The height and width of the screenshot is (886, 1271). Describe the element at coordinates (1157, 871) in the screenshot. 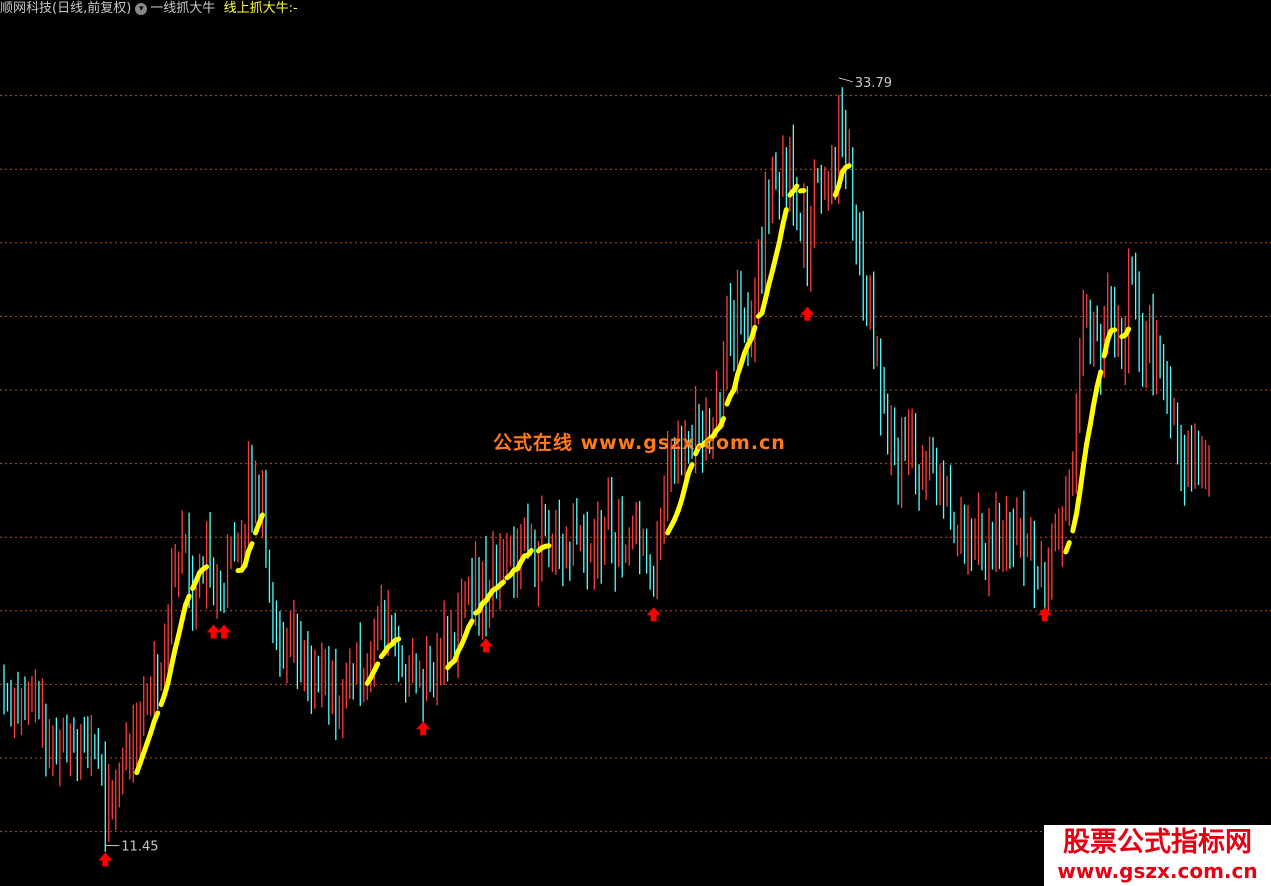

I see `logo-line2: www.gszx.com.cn` at that location.